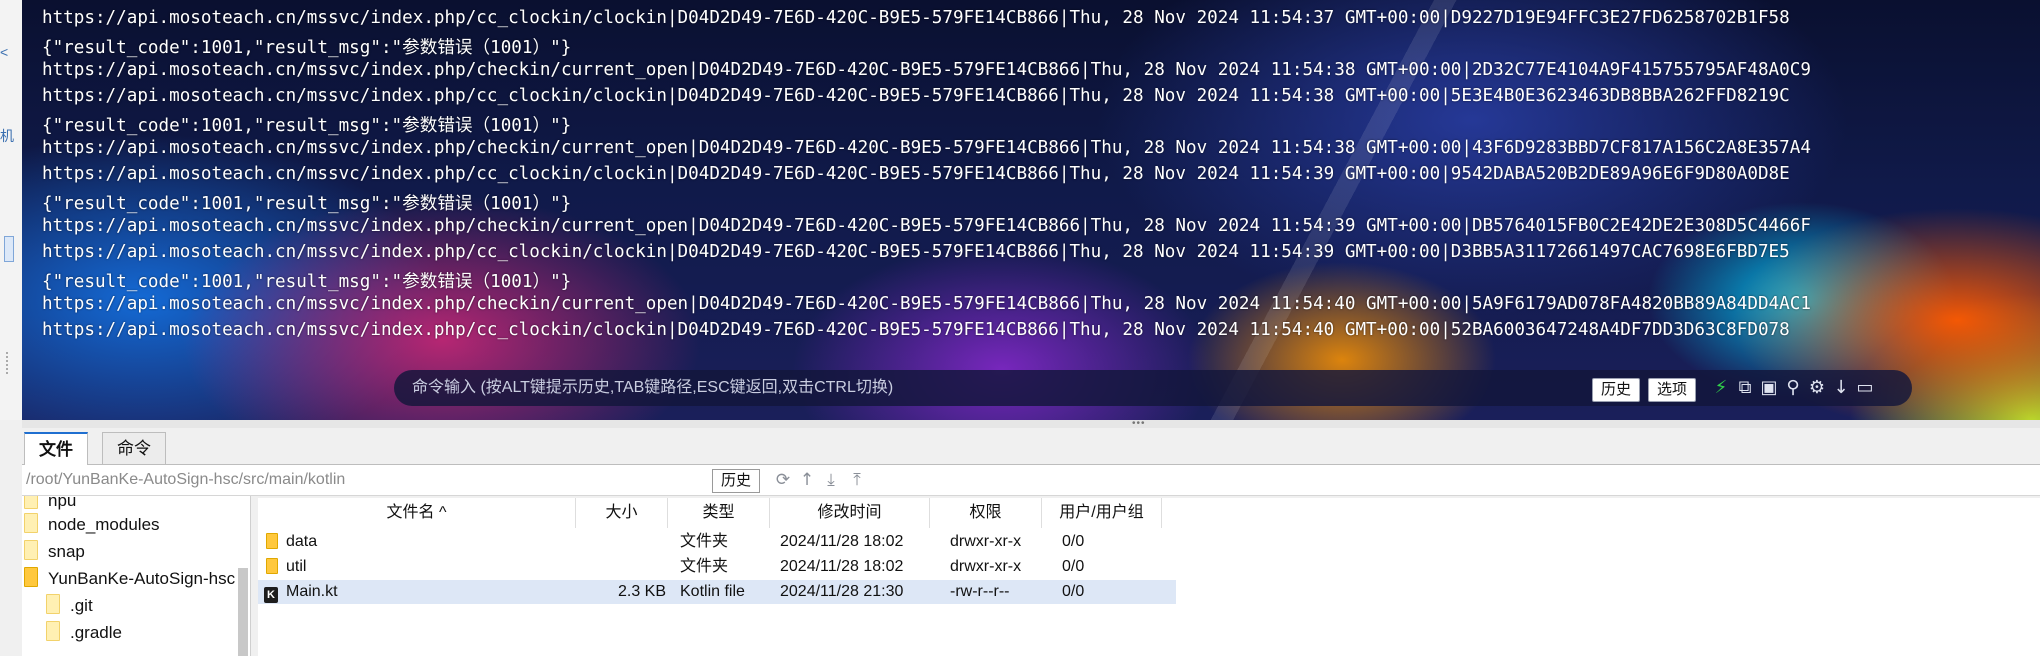 The image size is (2040, 656). Describe the element at coordinates (7, 136) in the screenshot. I see `left-strip-char: 机` at that location.